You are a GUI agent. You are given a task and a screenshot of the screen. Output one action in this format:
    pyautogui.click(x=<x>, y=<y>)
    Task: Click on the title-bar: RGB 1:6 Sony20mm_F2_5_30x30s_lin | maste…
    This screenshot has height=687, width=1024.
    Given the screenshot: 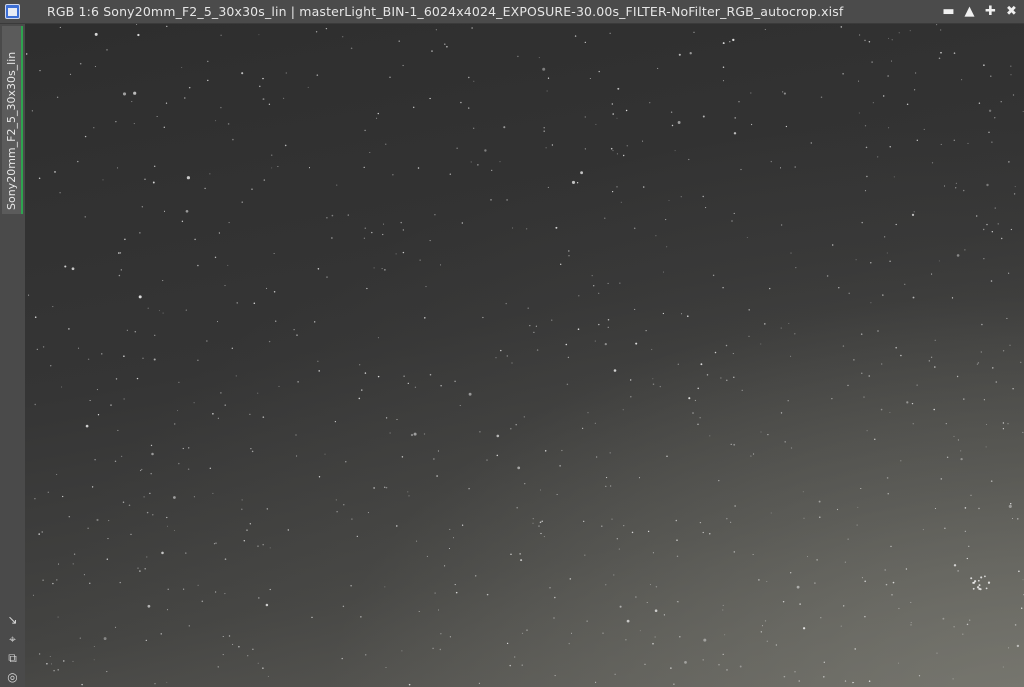 What is the action you would take?
    pyautogui.click(x=512, y=12)
    